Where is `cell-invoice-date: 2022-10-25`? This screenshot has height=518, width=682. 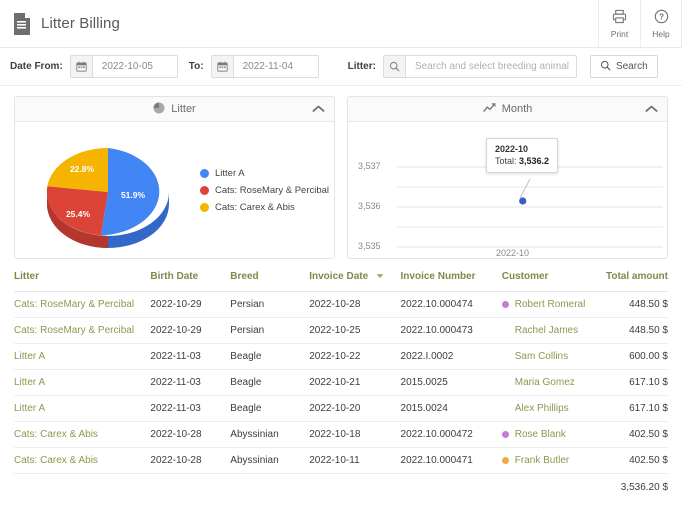
cell-invoice-date: 2022-10-25 is located at coordinates (355, 330).